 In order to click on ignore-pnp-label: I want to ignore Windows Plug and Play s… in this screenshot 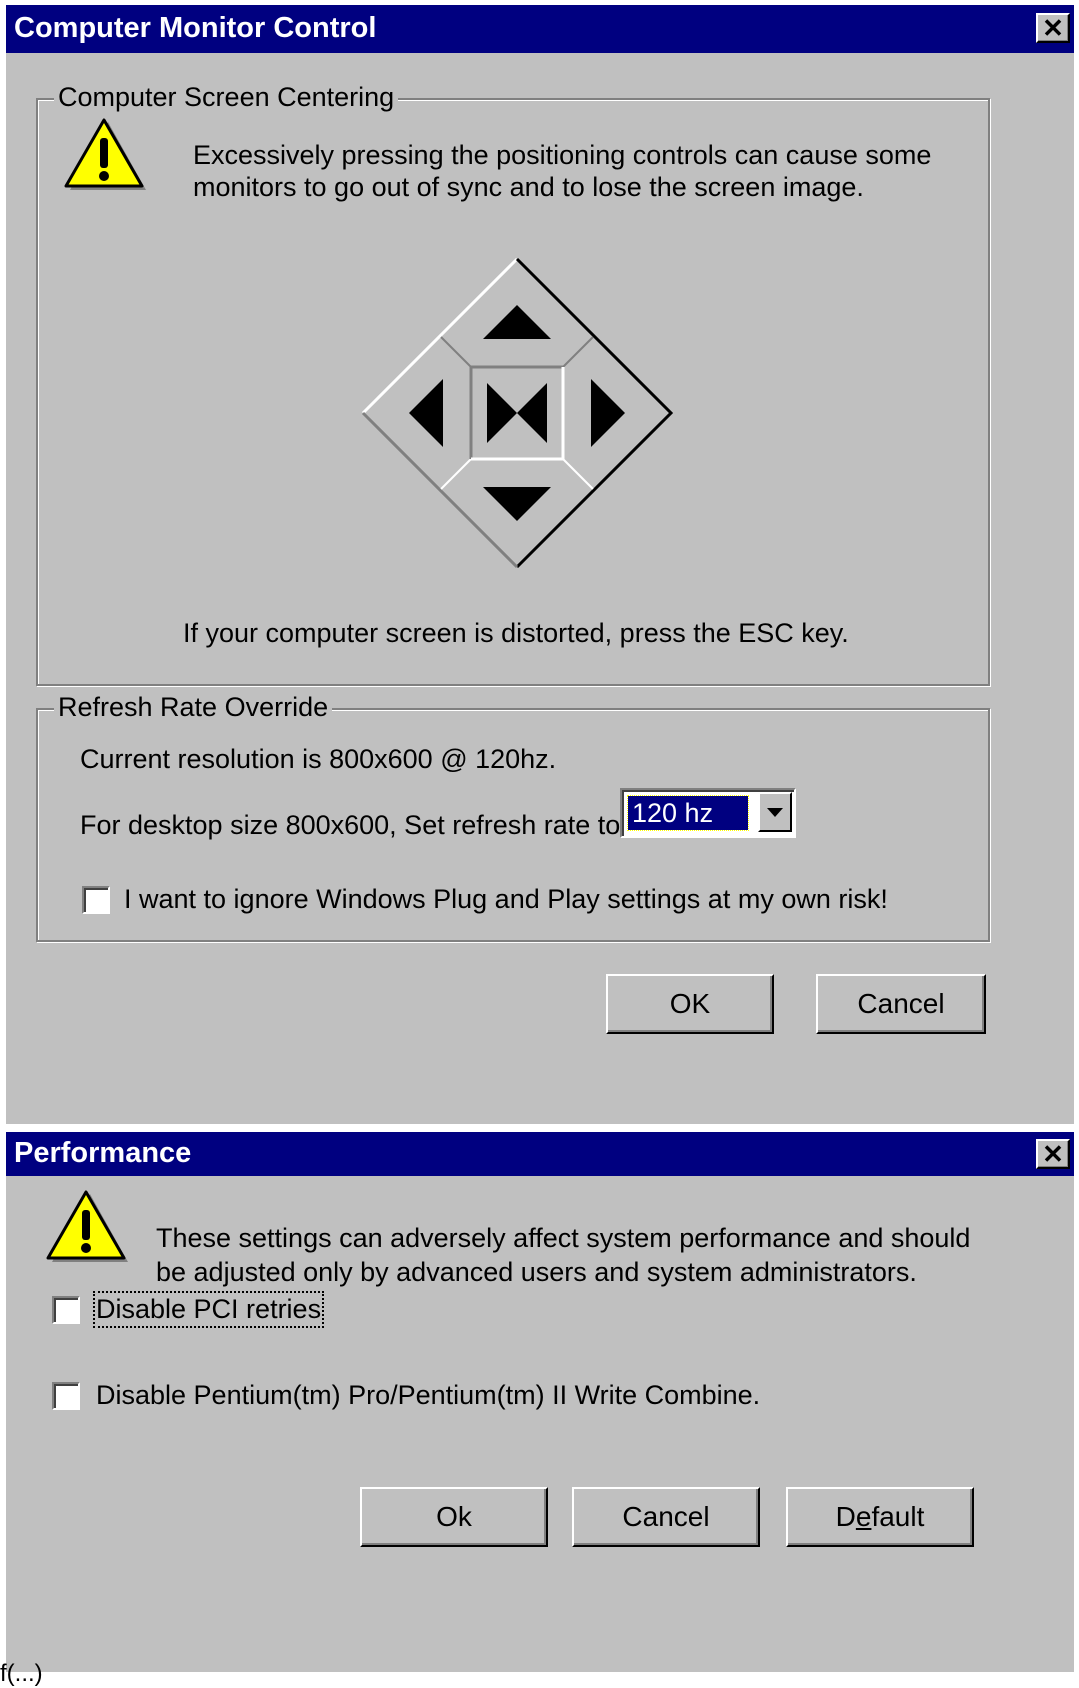, I will do `click(506, 899)`.